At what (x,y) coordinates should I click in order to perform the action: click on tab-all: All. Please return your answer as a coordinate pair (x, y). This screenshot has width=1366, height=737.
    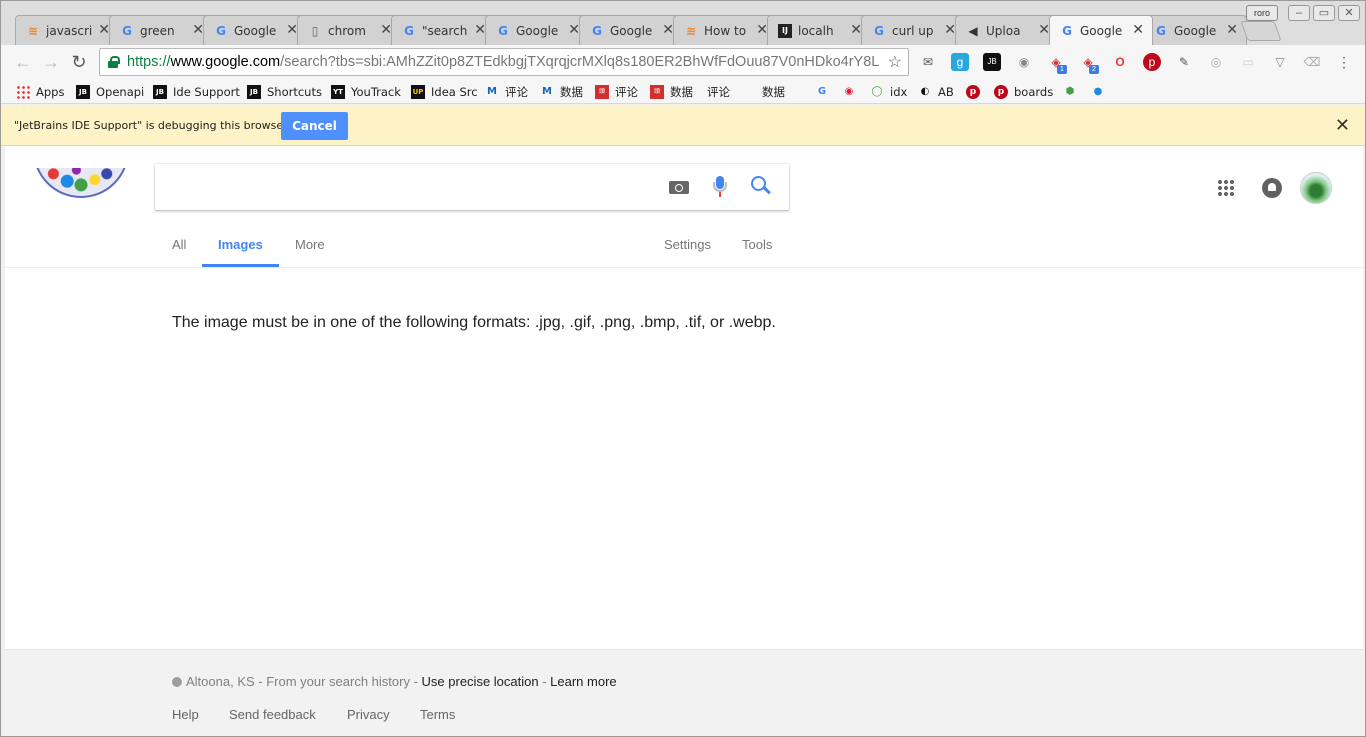
    Looking at the image, I should click on (179, 244).